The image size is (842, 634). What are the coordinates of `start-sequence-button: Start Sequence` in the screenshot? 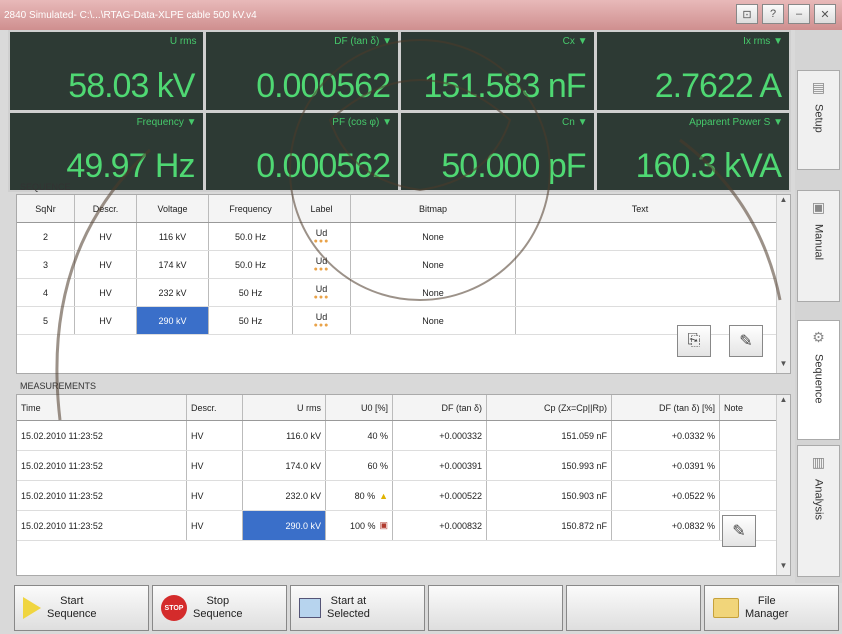 It's located at (81, 608).